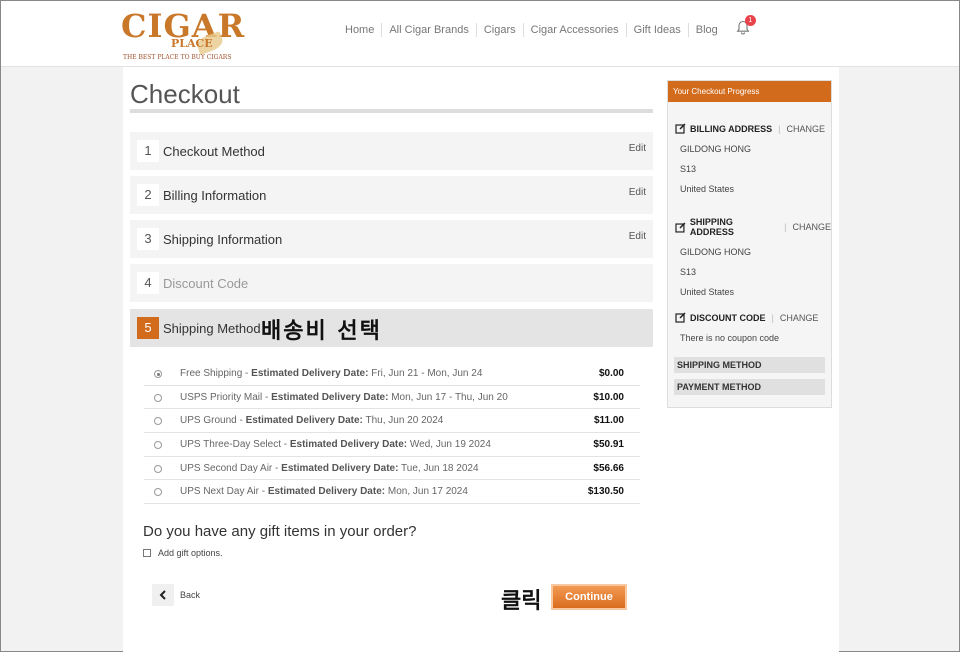 The height and width of the screenshot is (652, 960). Describe the element at coordinates (147, 553) in the screenshot. I see `checkbox` at that location.